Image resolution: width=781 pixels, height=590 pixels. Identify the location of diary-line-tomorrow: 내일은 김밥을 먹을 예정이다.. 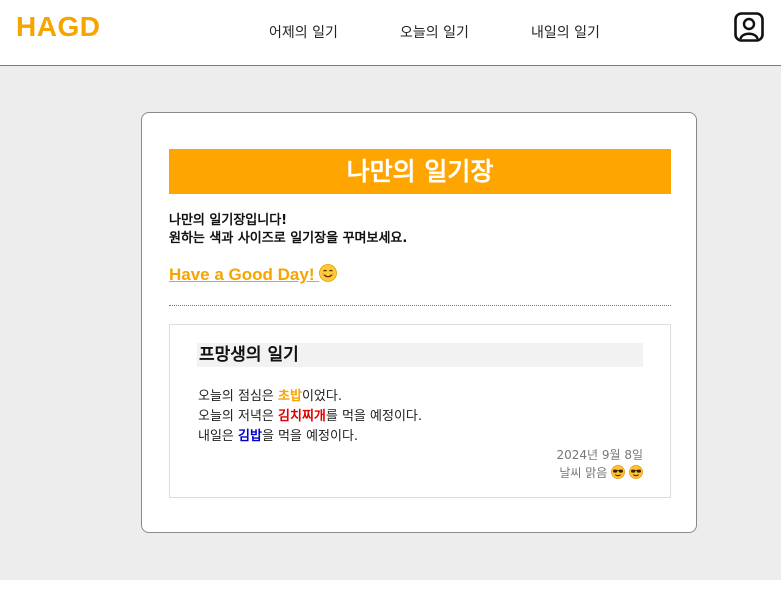
(310, 437).